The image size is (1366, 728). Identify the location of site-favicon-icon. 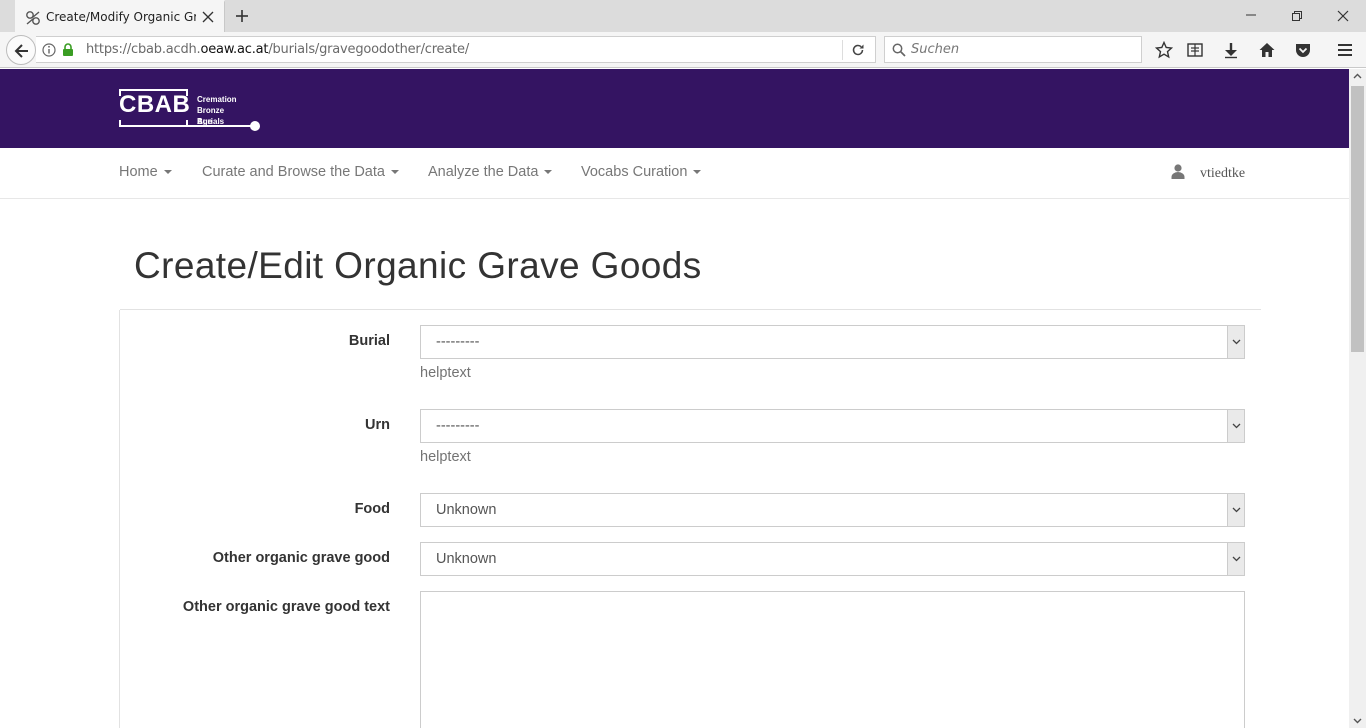
(33, 18).